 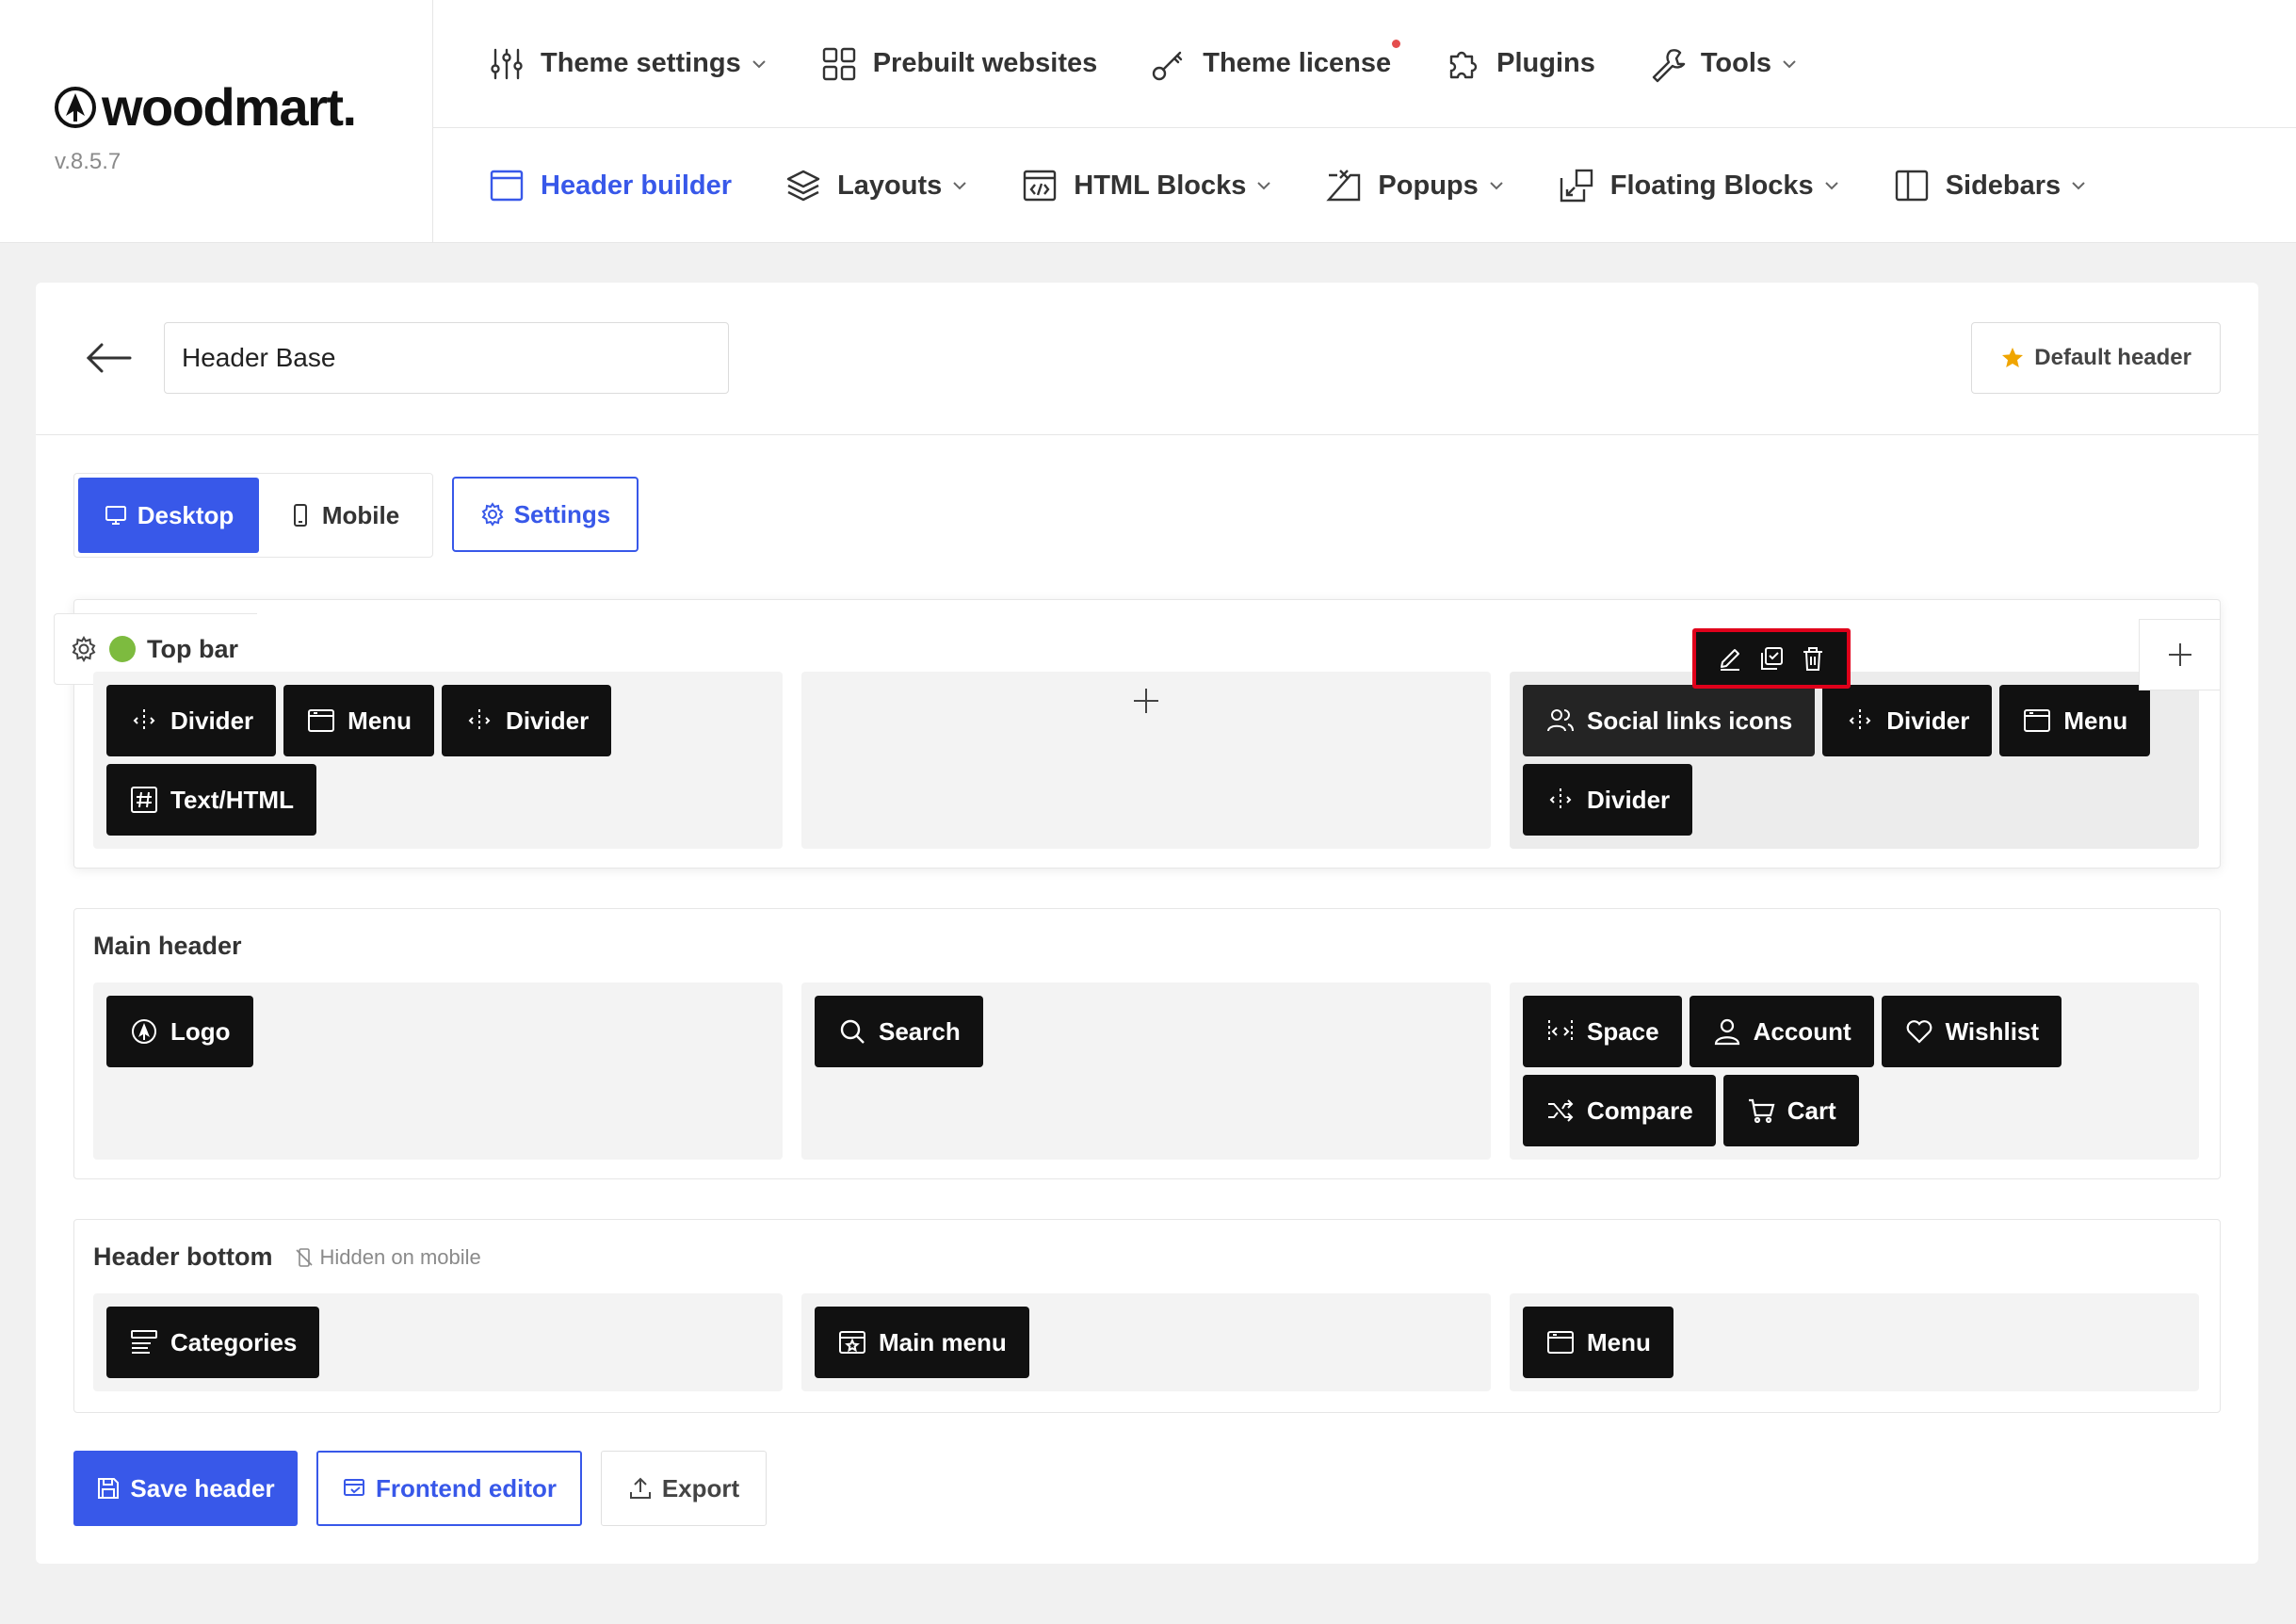 I want to click on nav-plugins: Plugins, so click(x=1519, y=64).